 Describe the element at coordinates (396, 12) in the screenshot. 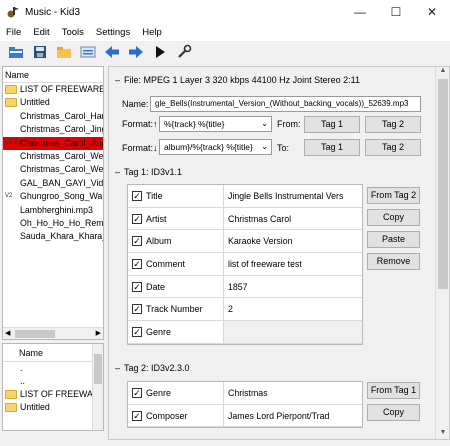

I see `maximize-button: ☐` at that location.